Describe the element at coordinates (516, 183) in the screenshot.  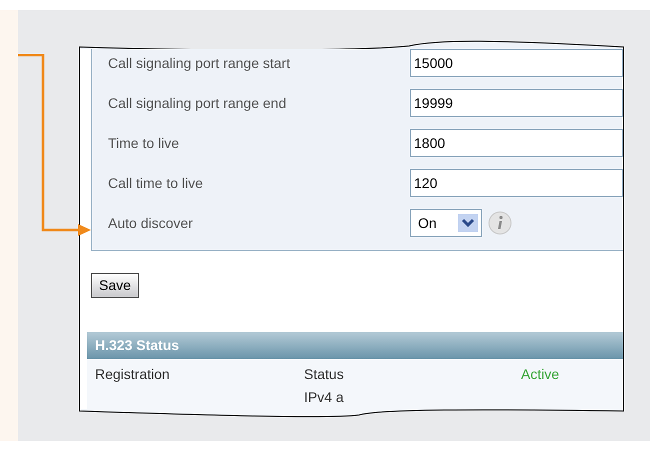
I see `input-field: 120` at that location.